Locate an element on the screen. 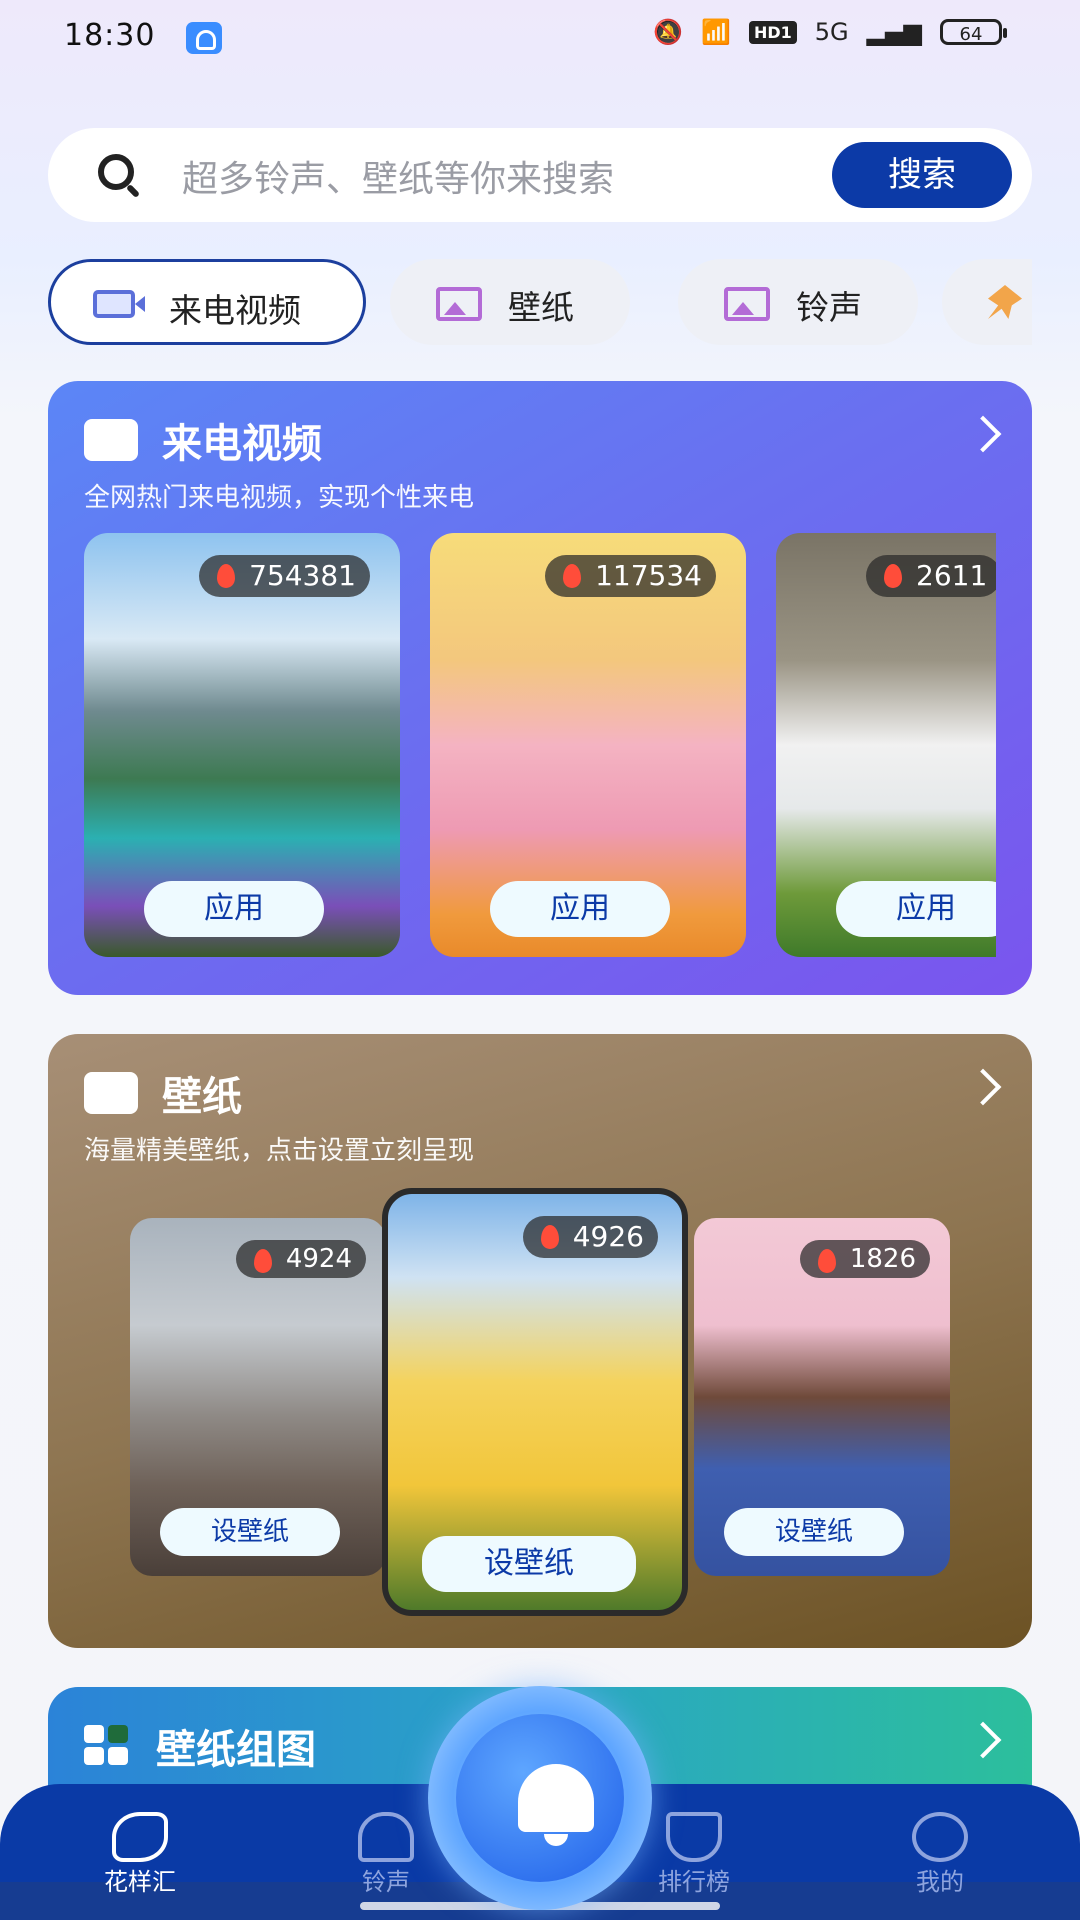 This screenshot has height=1920, width=1080. grid-icon is located at coordinates (107, 1745).